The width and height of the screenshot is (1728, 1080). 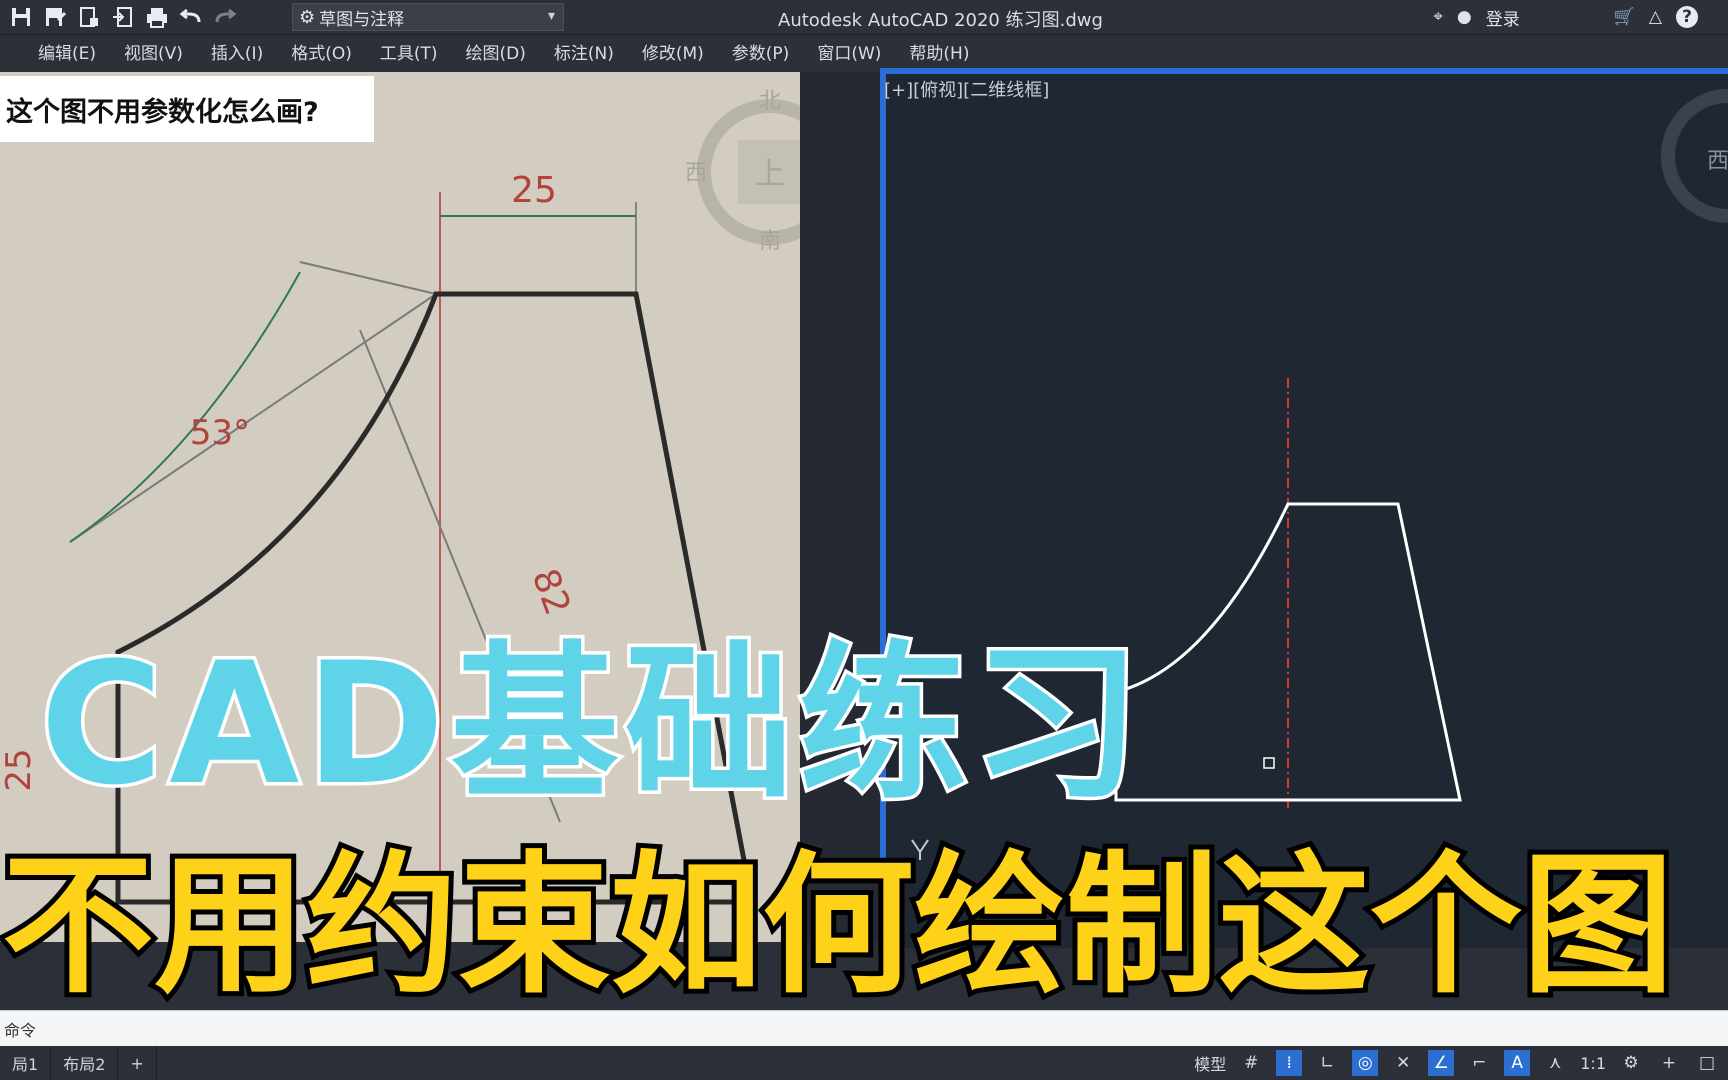 What do you see at coordinates (153, 51) in the screenshot?
I see `menu-view: 视图(V)` at bounding box center [153, 51].